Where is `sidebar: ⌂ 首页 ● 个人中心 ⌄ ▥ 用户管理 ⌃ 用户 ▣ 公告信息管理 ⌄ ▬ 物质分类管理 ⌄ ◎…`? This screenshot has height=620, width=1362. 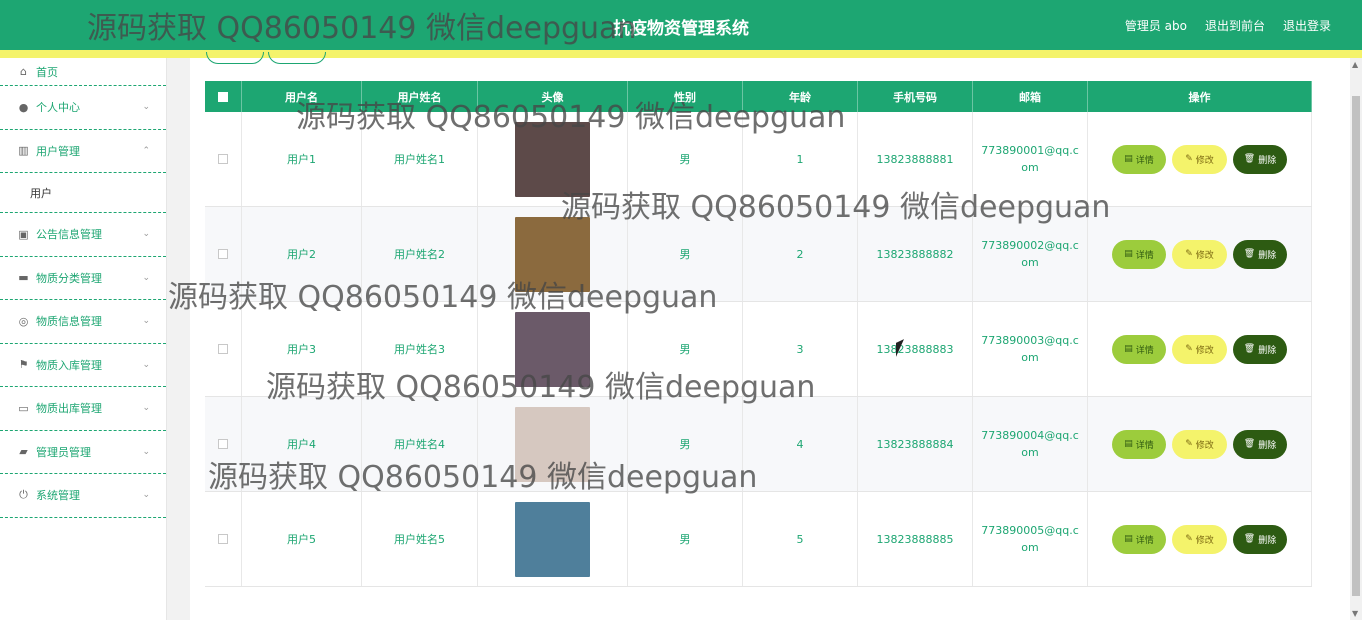 sidebar: ⌂ 首页 ● 个人中心 ⌄ ▥ 用户管理 ⌃ 用户 ▣ 公告信息管理 ⌄ ▬ 物质分类管理 ⌄ ◎… is located at coordinates (83, 339).